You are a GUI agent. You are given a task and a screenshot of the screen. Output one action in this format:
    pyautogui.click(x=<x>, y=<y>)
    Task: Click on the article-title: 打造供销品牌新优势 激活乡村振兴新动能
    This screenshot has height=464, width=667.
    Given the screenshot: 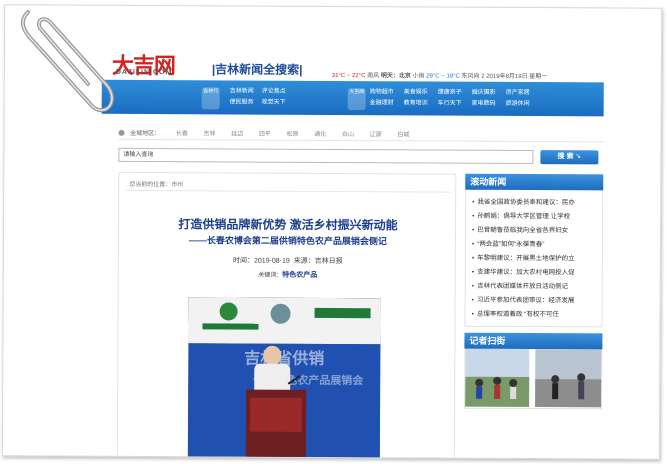 What is the action you would take?
    pyautogui.click(x=288, y=225)
    